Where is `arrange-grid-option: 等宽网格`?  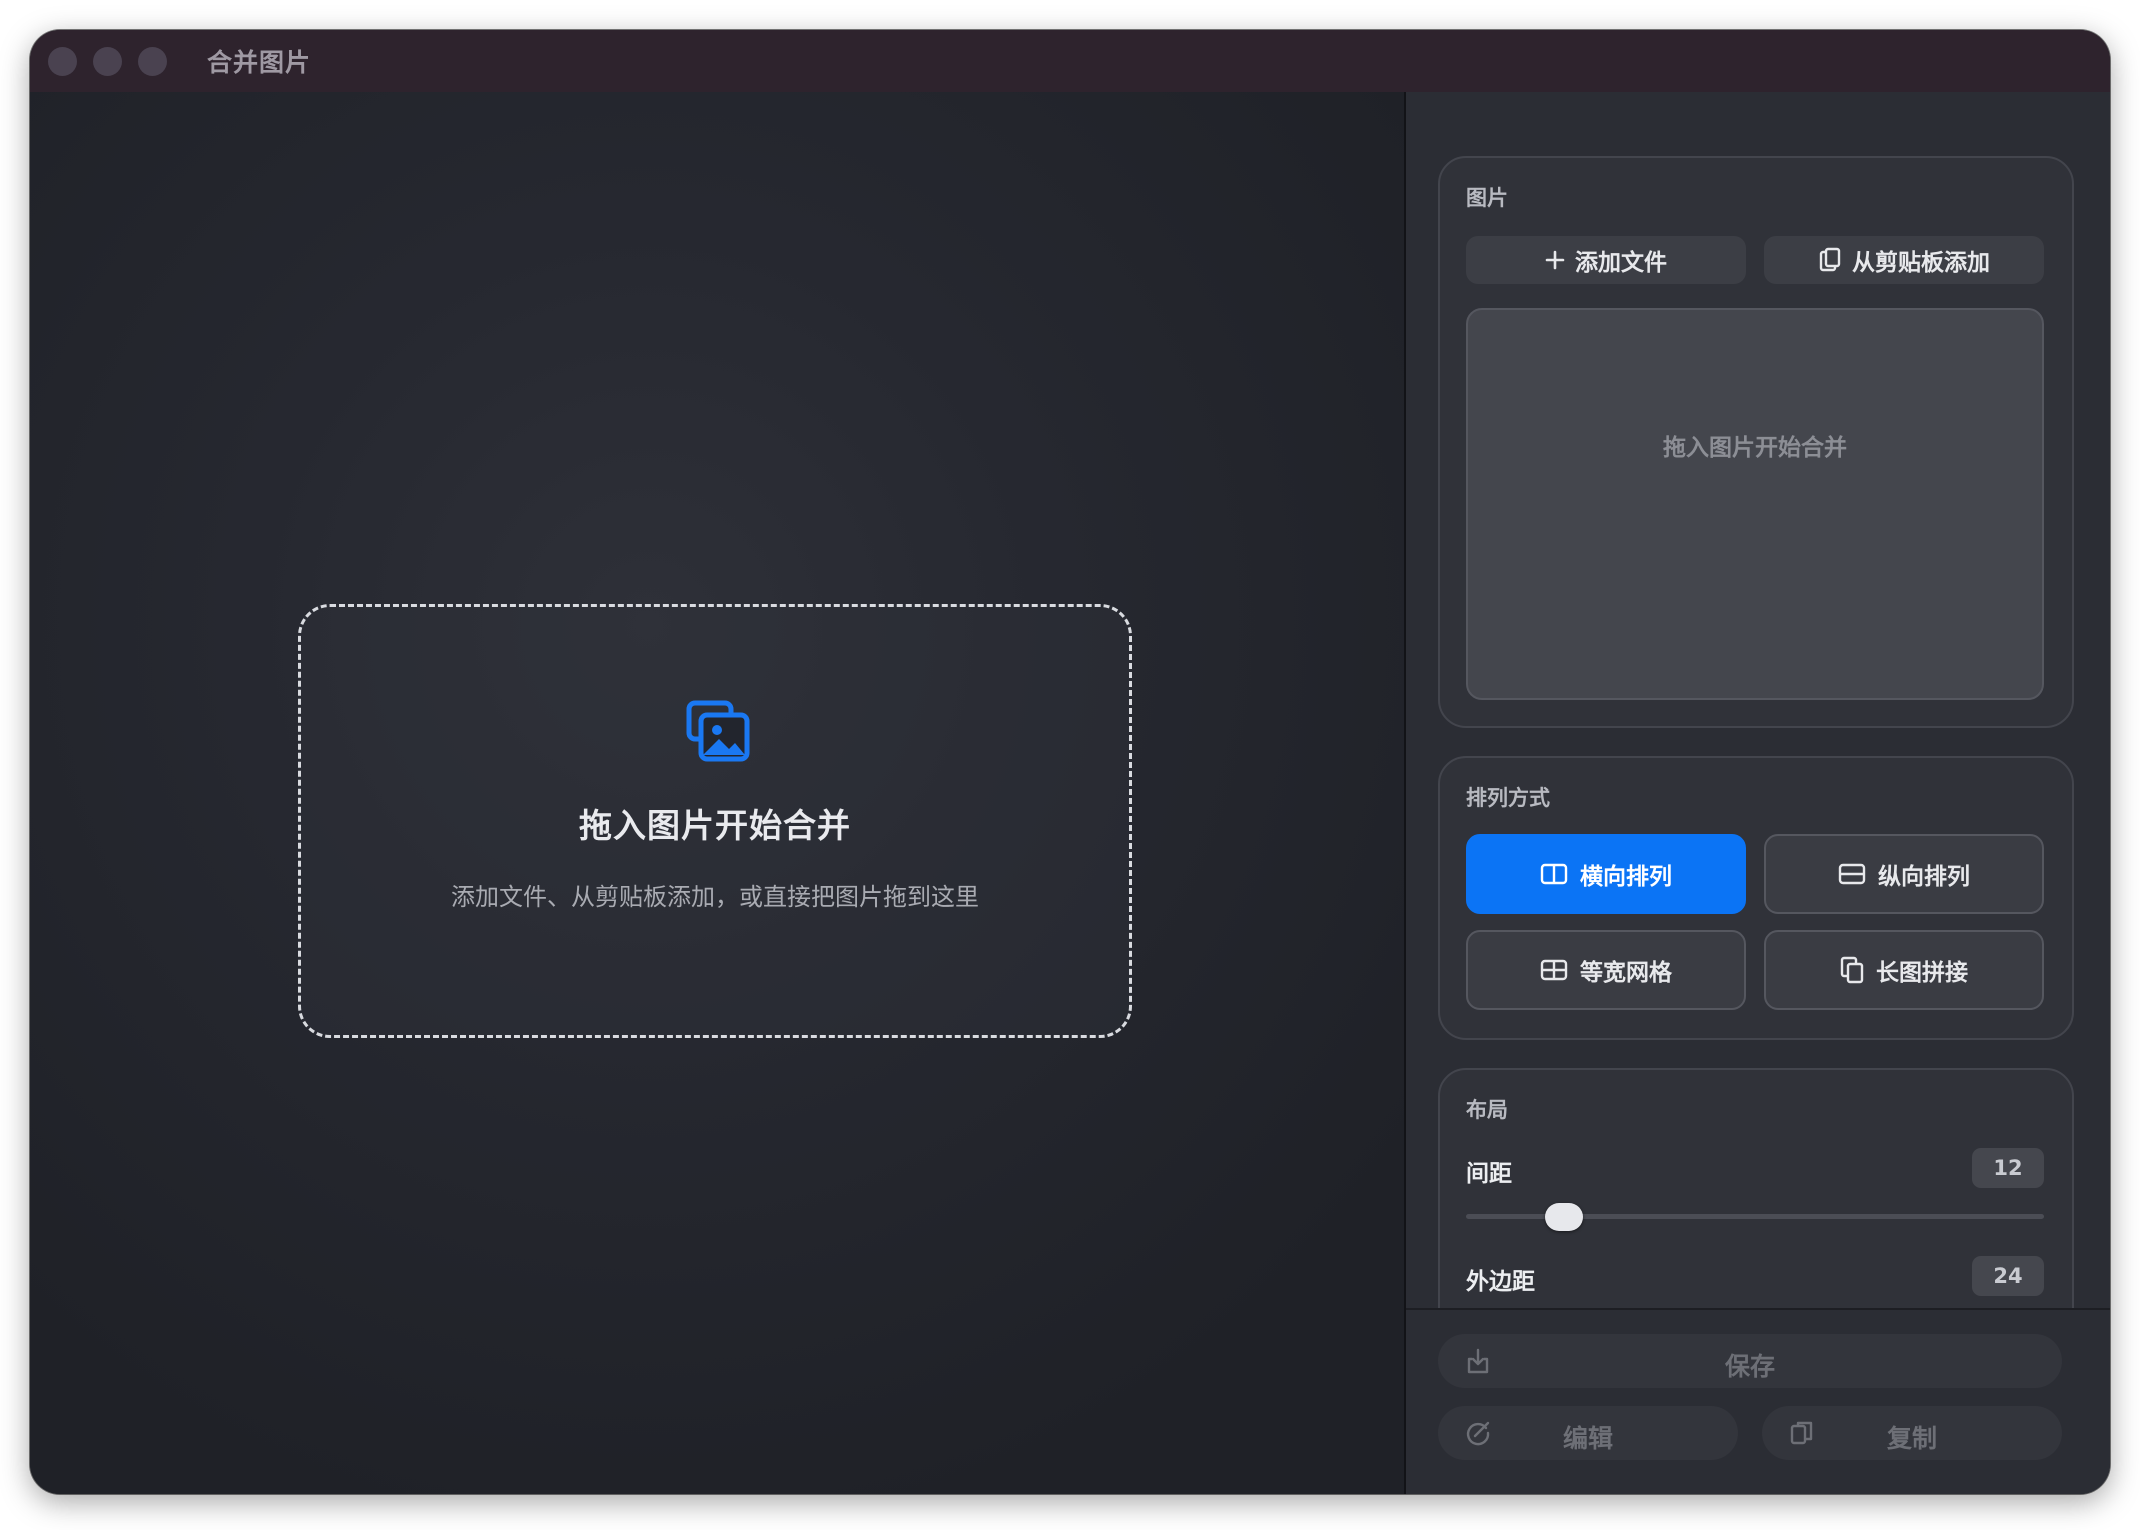 arrange-grid-option: 等宽网格 is located at coordinates (1606, 970).